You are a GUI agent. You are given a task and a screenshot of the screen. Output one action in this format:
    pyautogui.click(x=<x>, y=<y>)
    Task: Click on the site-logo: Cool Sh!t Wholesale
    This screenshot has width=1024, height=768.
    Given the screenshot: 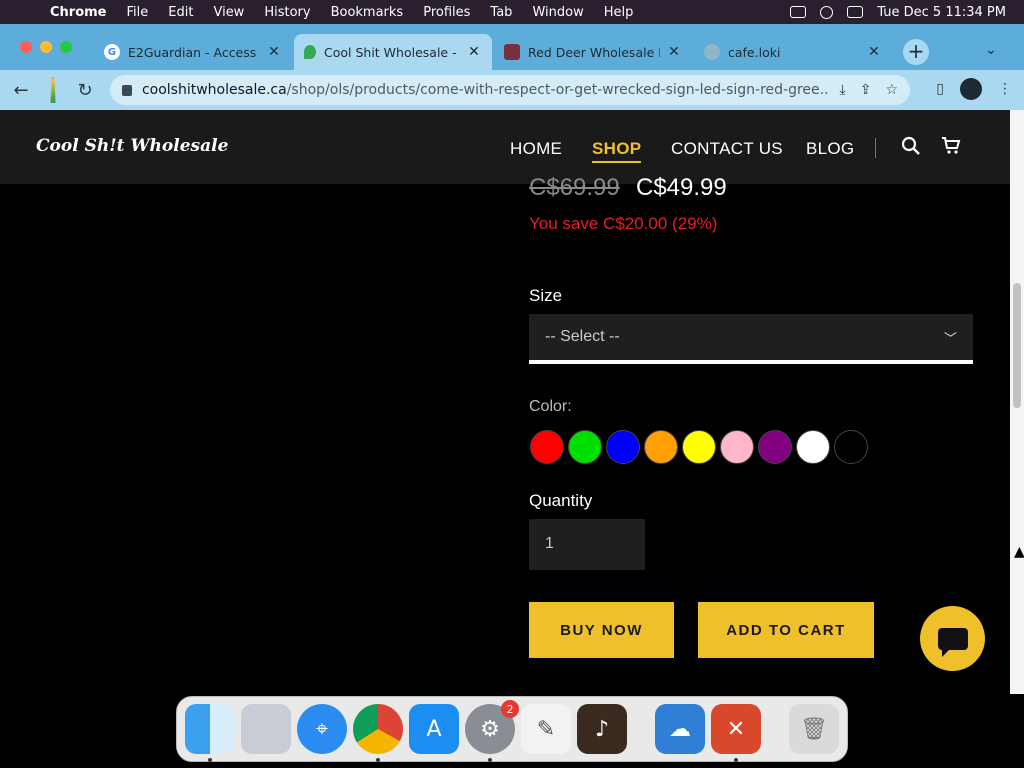 What is the action you would take?
    pyautogui.click(x=132, y=146)
    